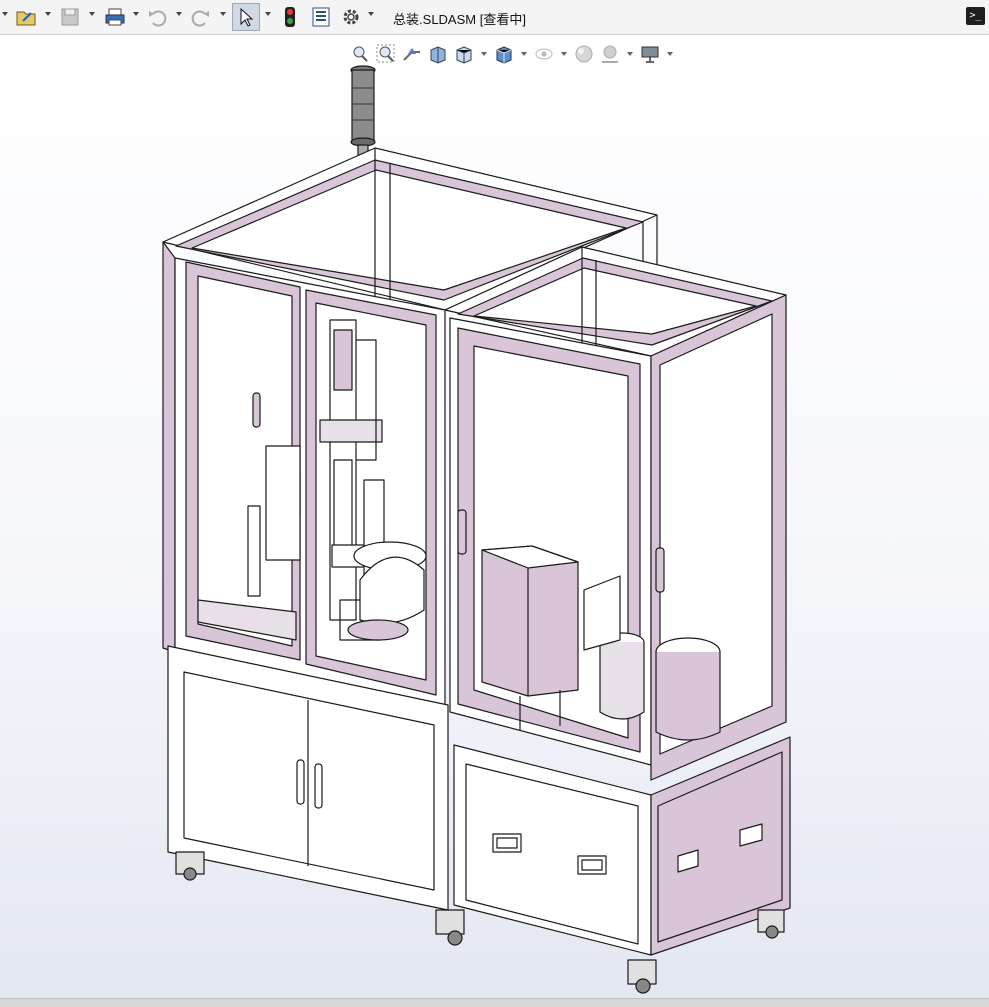 This screenshot has height=1007, width=989. Describe the element at coordinates (975, 16) in the screenshot. I see `command-prompt-icon: >_` at that location.